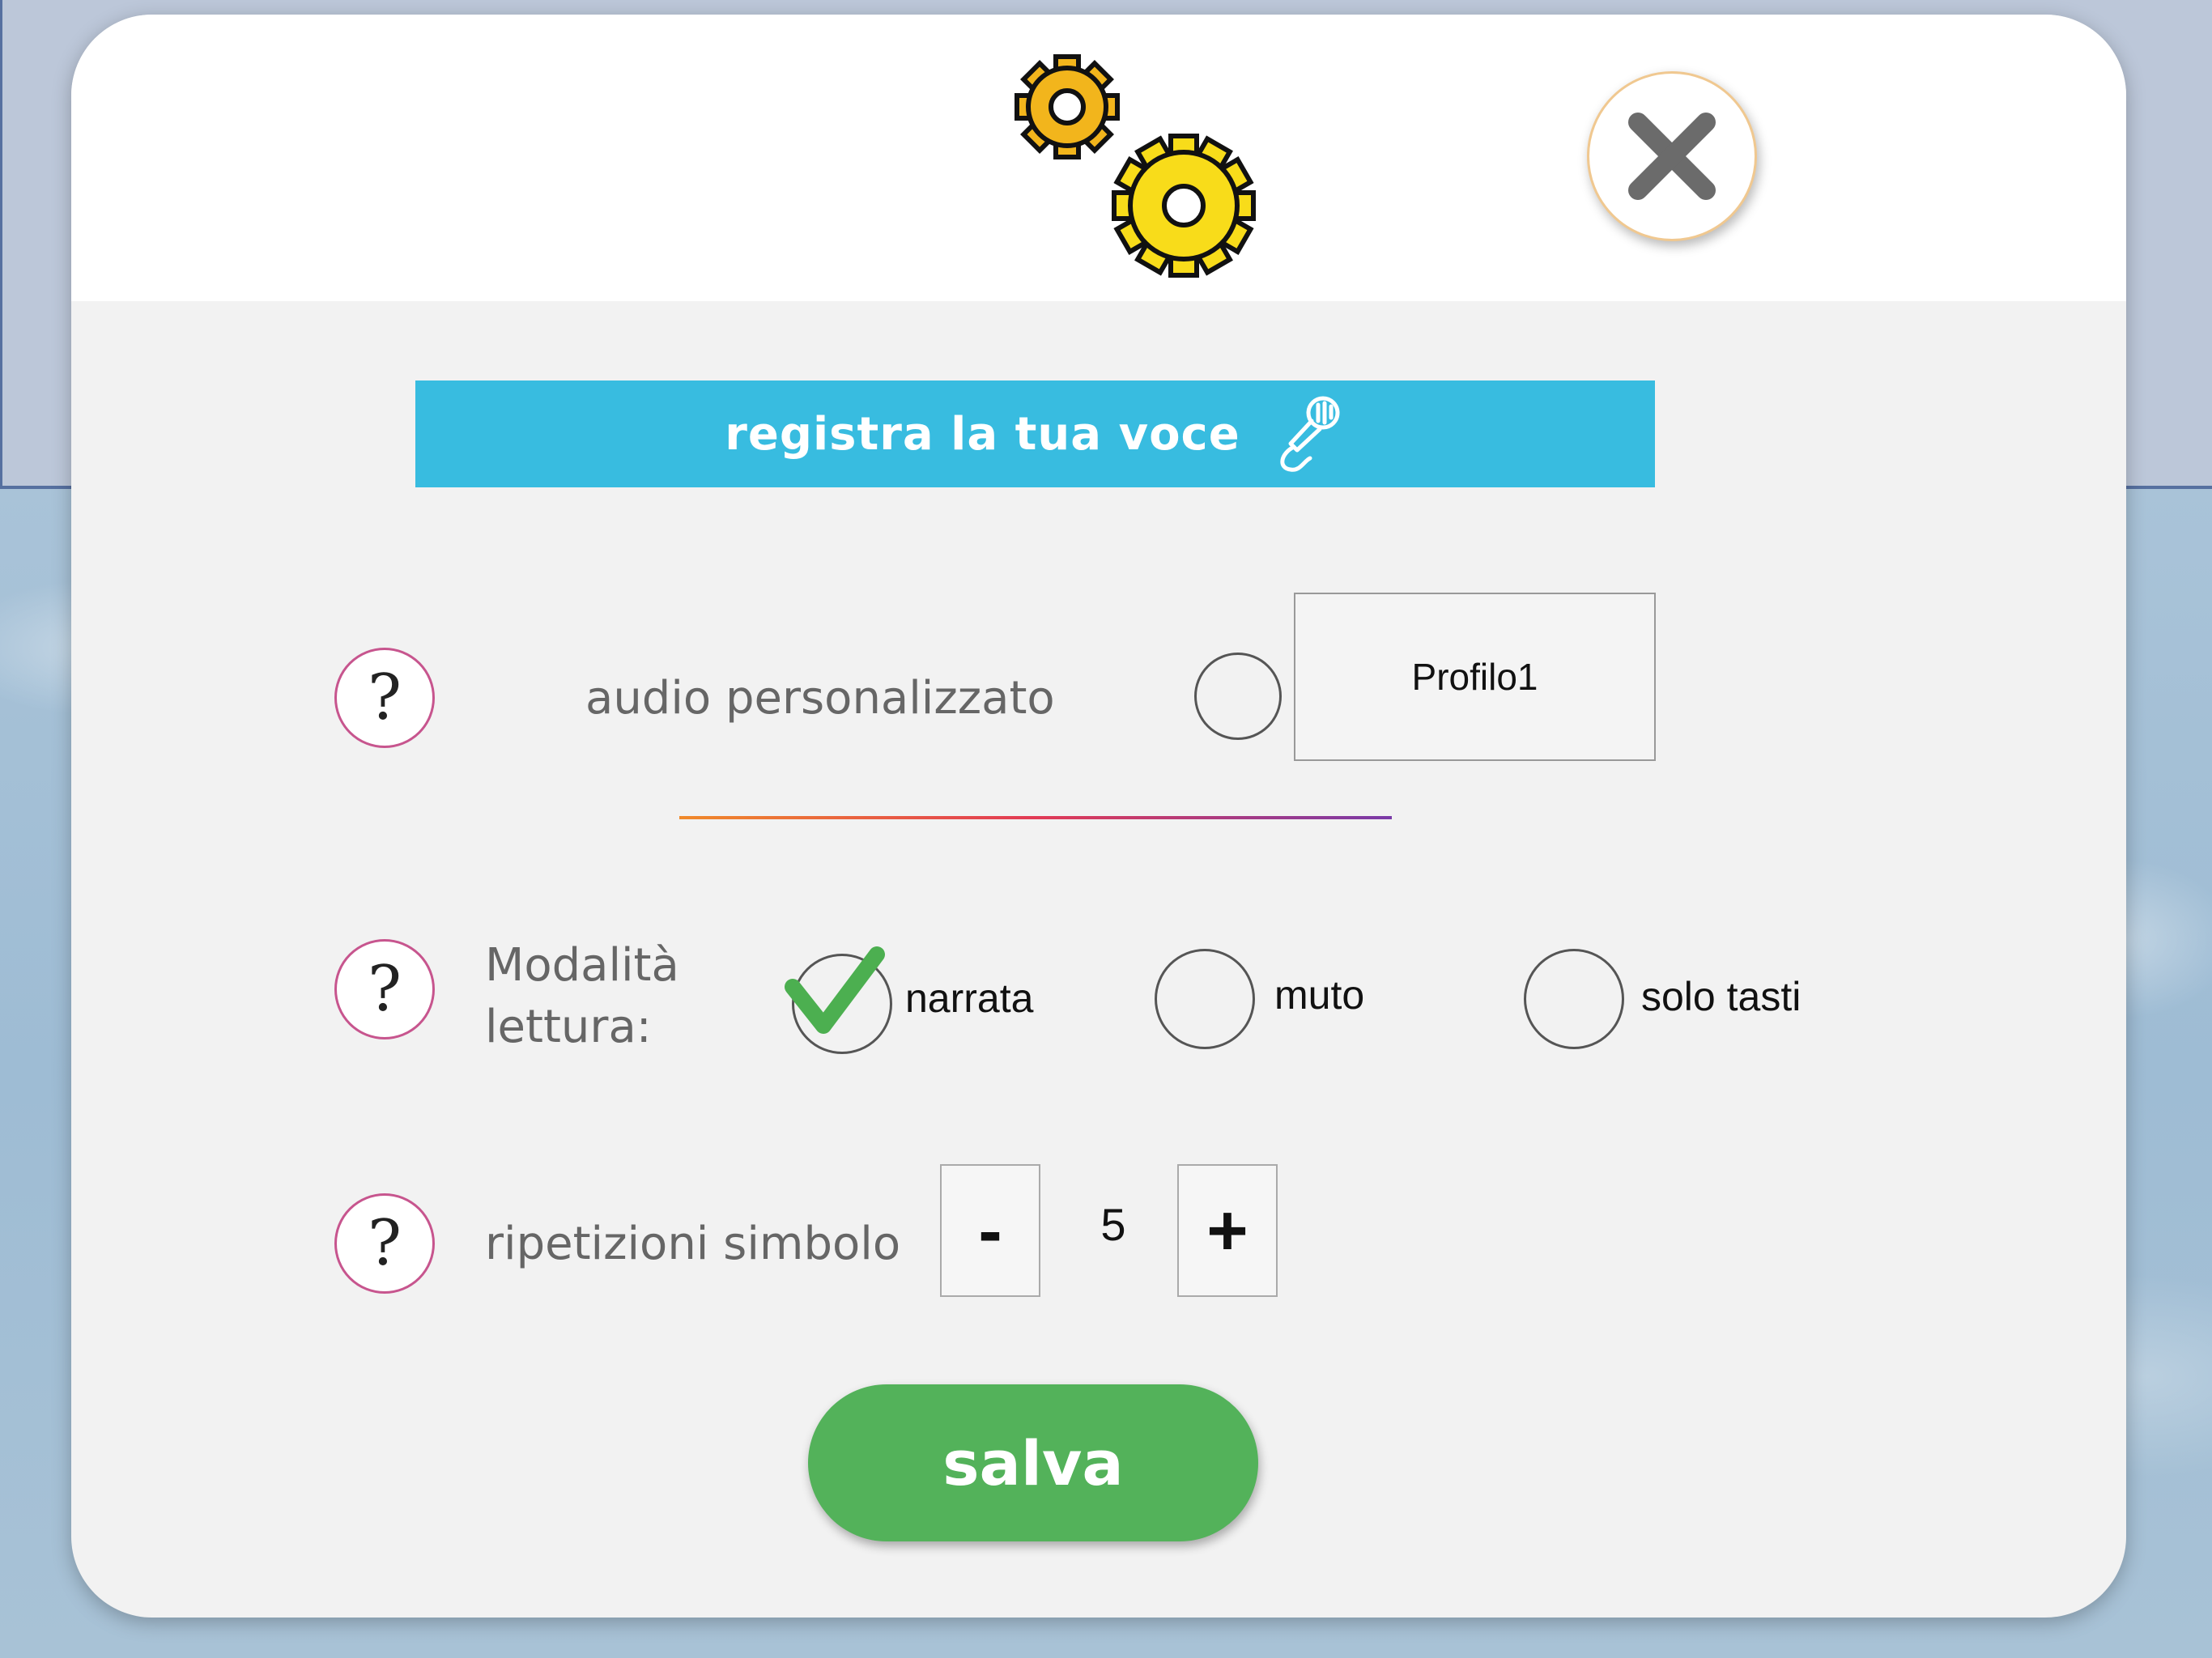 This screenshot has width=2212, height=1658. What do you see at coordinates (1574, 999) in the screenshot?
I see `reading-mode-radio-solo-tasti` at bounding box center [1574, 999].